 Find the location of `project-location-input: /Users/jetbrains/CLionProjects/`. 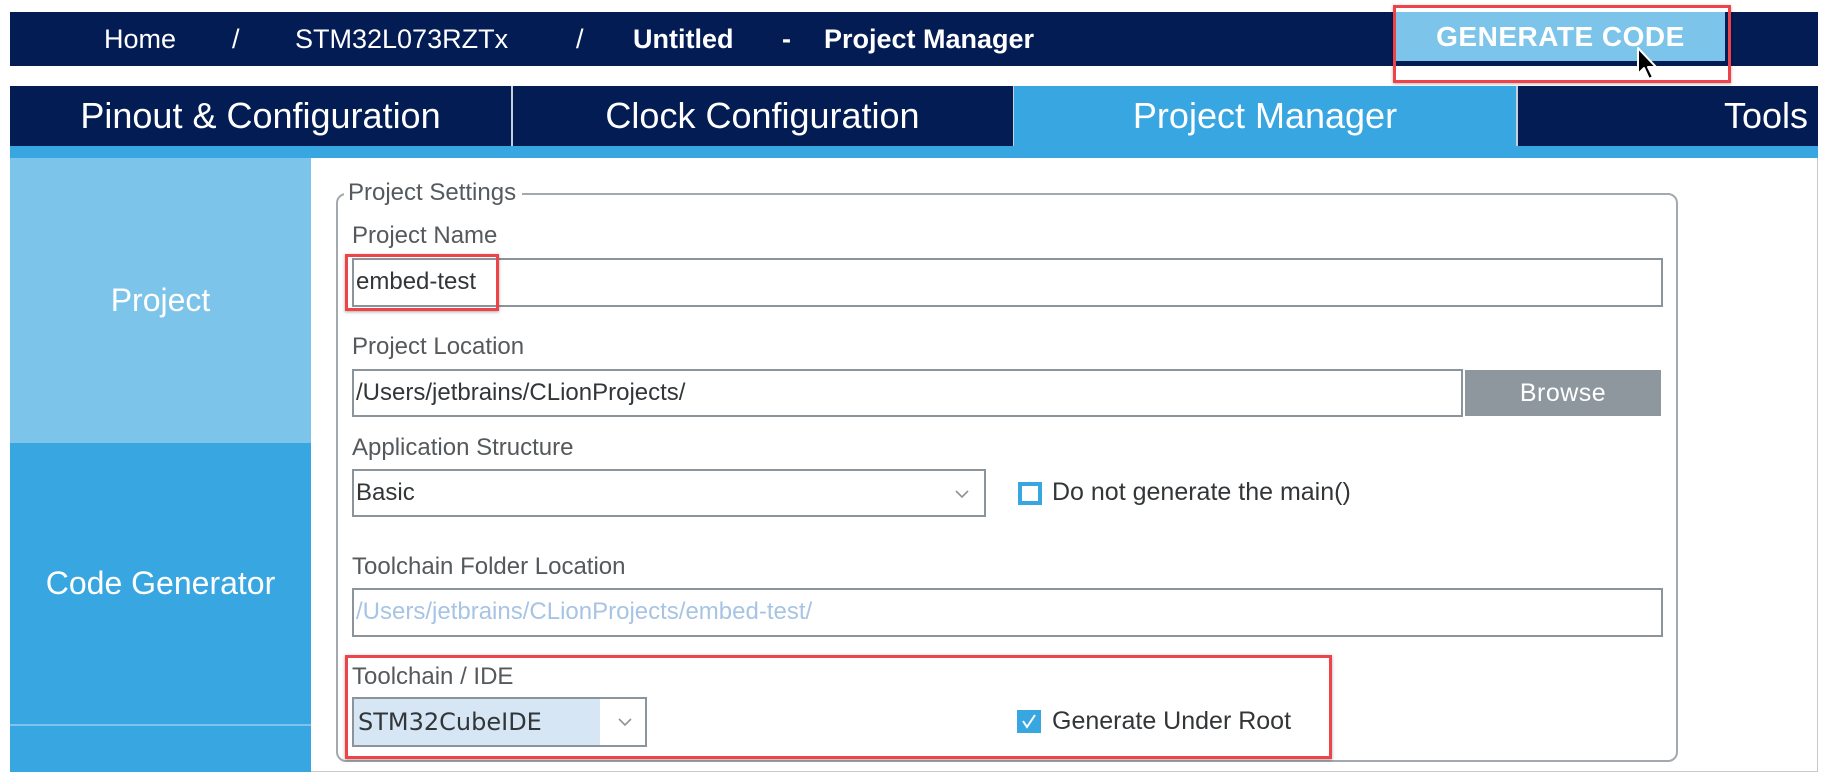

project-location-input: /Users/jetbrains/CLionProjects/ is located at coordinates (907, 393).